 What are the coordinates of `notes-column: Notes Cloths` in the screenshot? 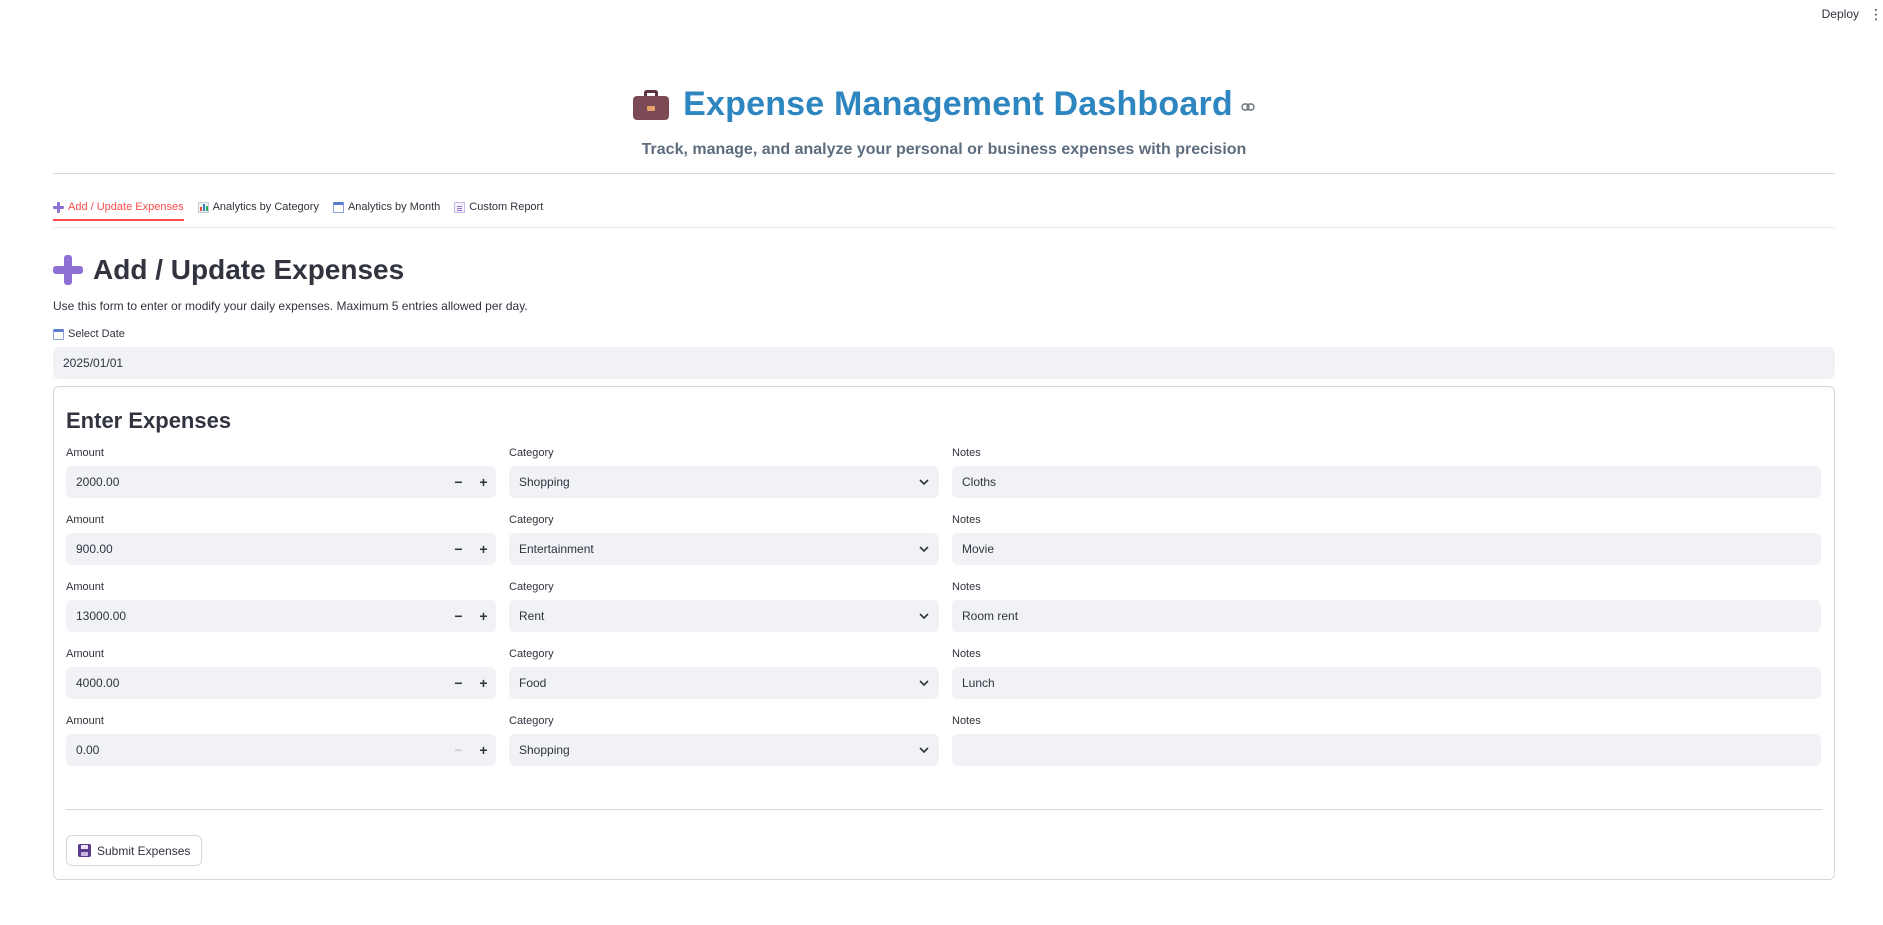 It's located at (1386, 478).